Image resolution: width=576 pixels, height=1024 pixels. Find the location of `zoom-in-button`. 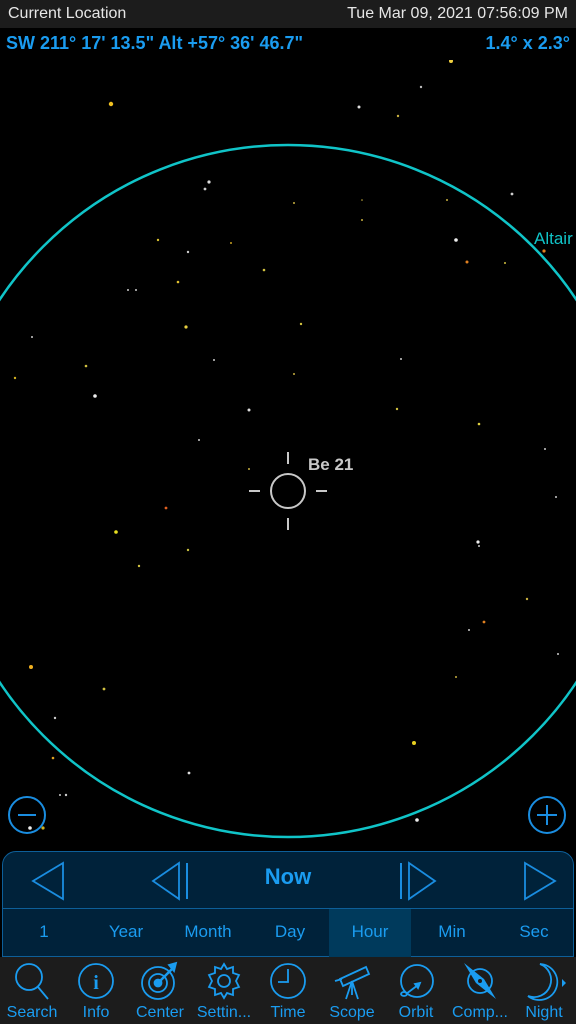

zoom-in-button is located at coordinates (547, 815).